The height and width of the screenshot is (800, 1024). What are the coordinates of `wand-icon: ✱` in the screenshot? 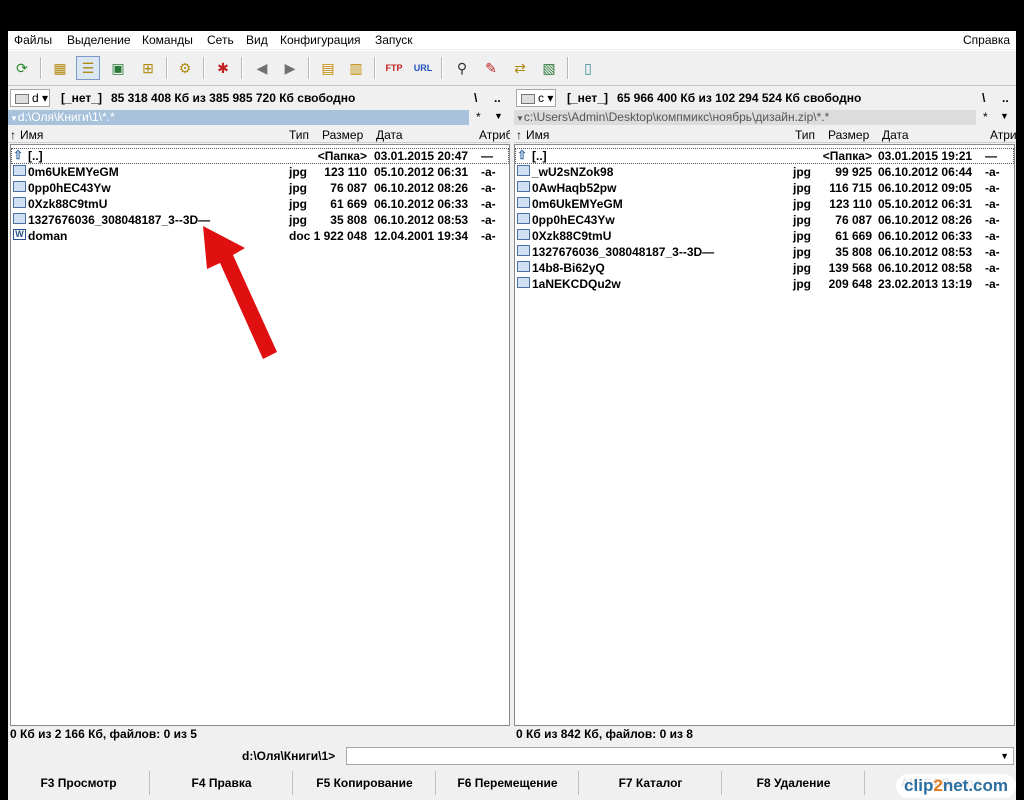 It's located at (223, 68).